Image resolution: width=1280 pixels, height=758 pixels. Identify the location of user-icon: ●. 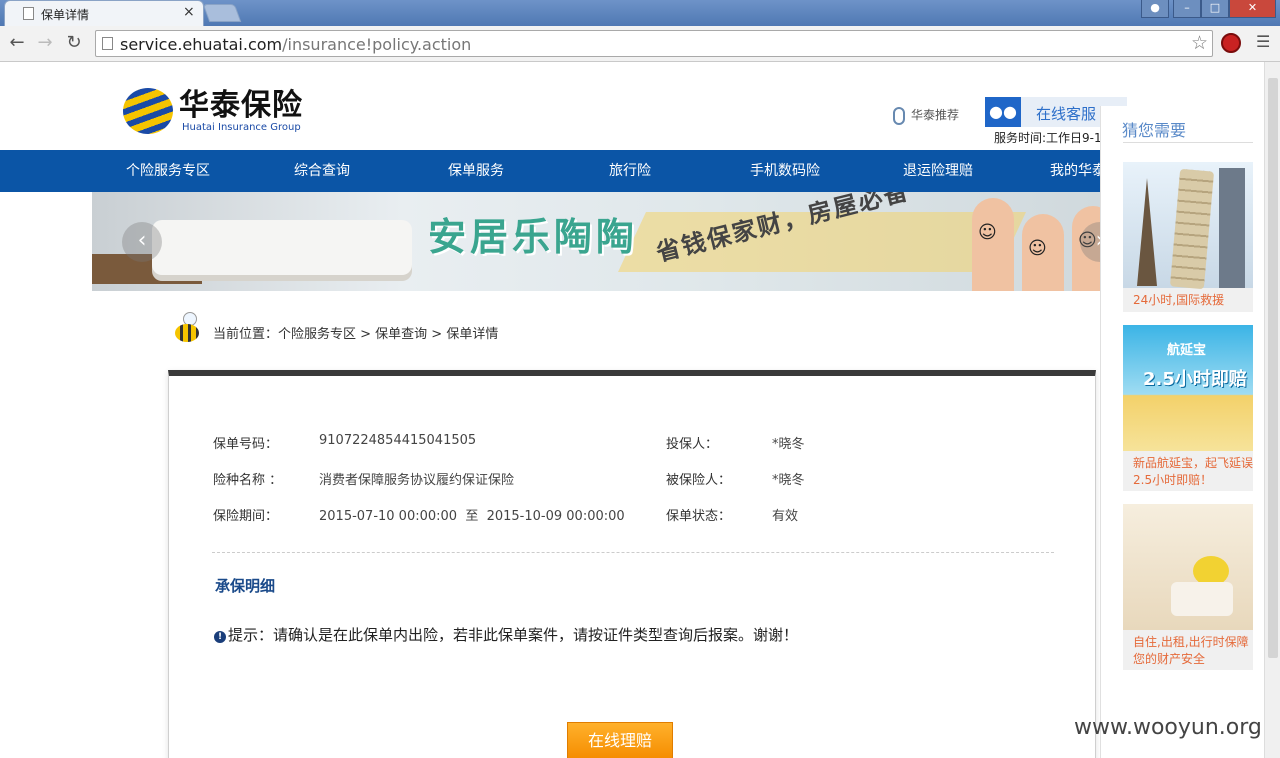
(1155, 9).